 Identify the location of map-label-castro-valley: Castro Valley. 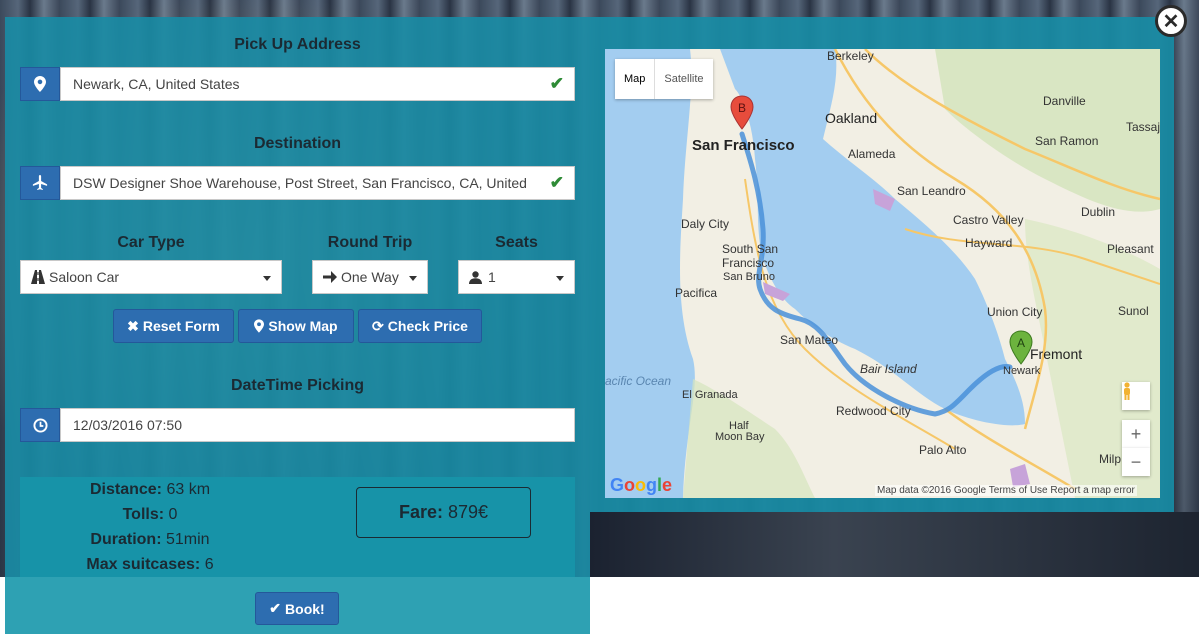
(988, 220).